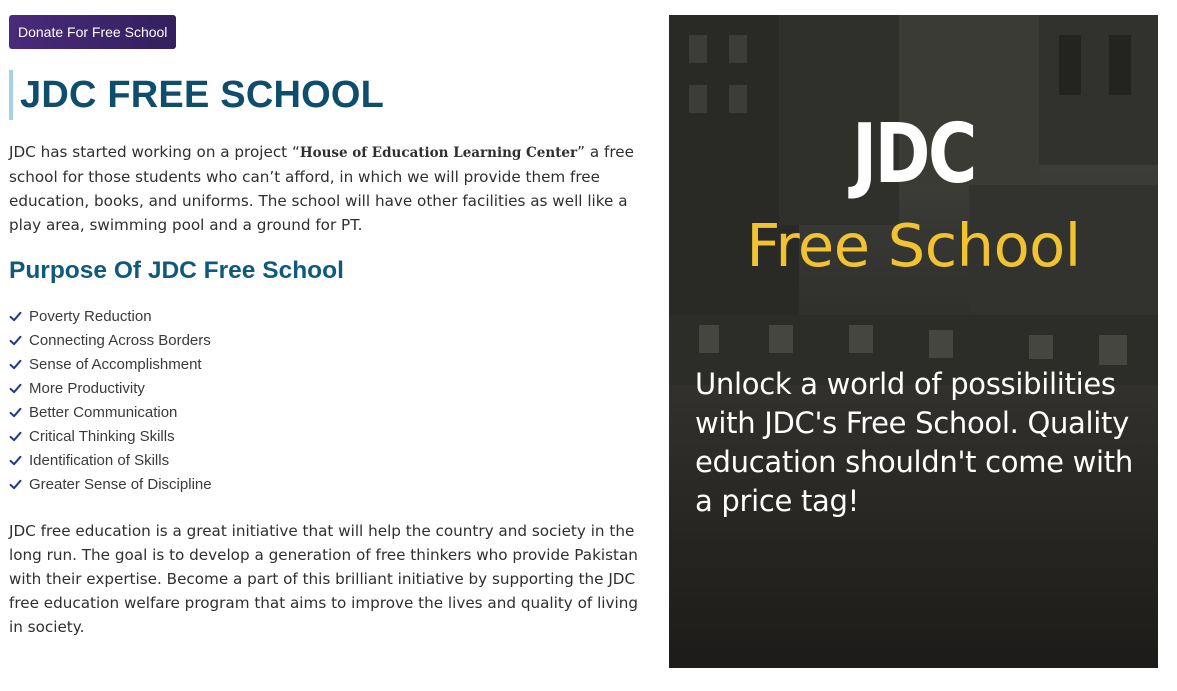 This screenshot has height=691, width=1177. What do you see at coordinates (331, 340) in the screenshot?
I see `purpose-item: Connecting Across Borders` at bounding box center [331, 340].